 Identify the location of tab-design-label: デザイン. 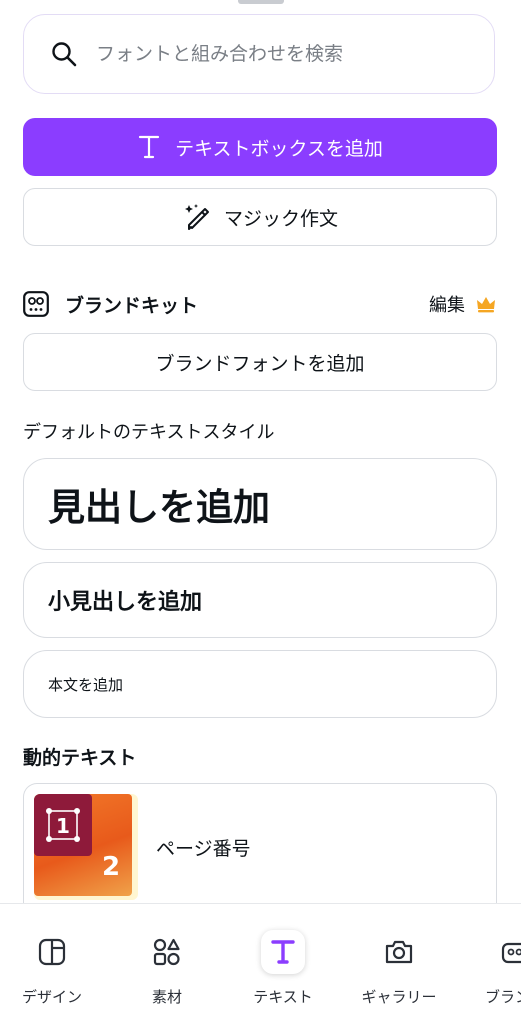
(52, 996).